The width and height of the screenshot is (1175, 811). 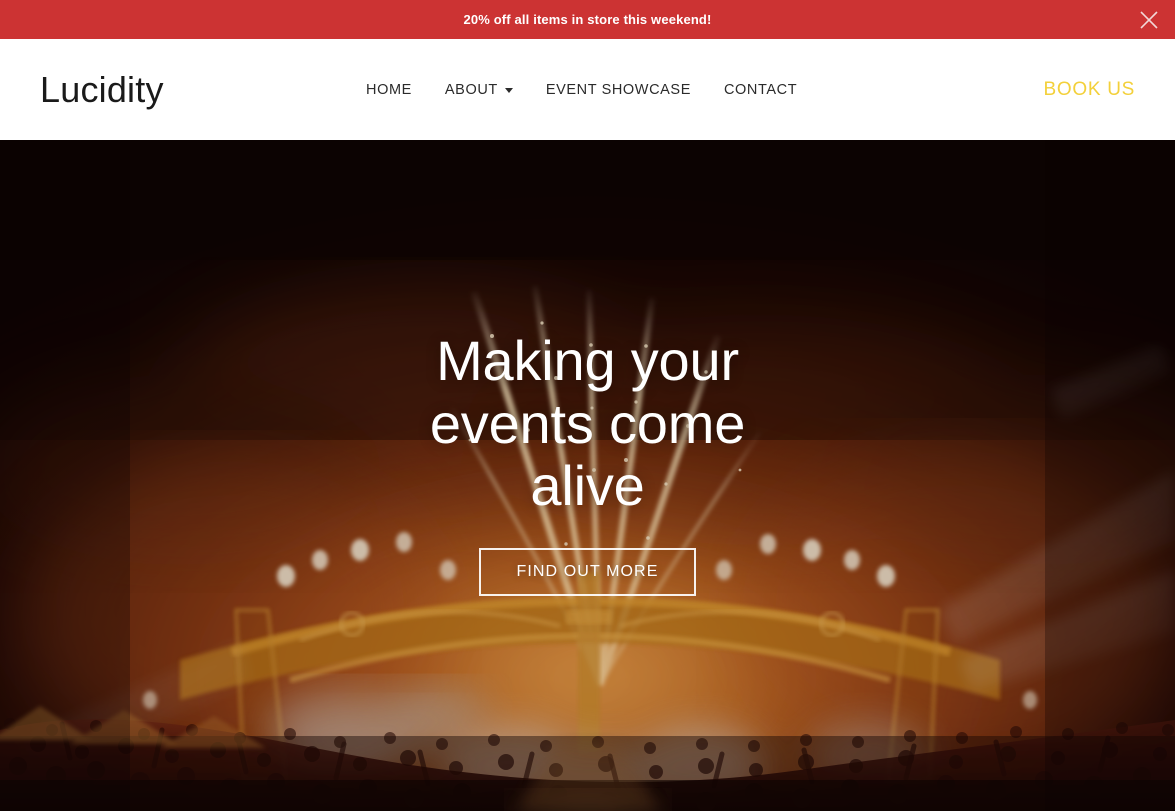 What do you see at coordinates (102, 89) in the screenshot?
I see `brand-logo: Lucidity` at bounding box center [102, 89].